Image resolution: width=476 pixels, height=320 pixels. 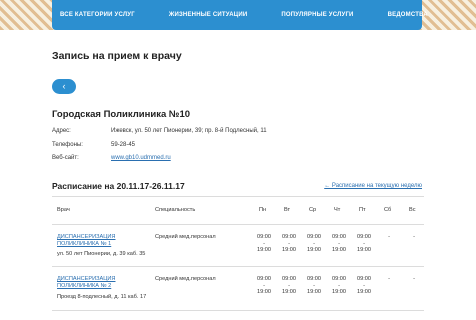 I want to click on column-header-thu: Чт, so click(x=337, y=210).